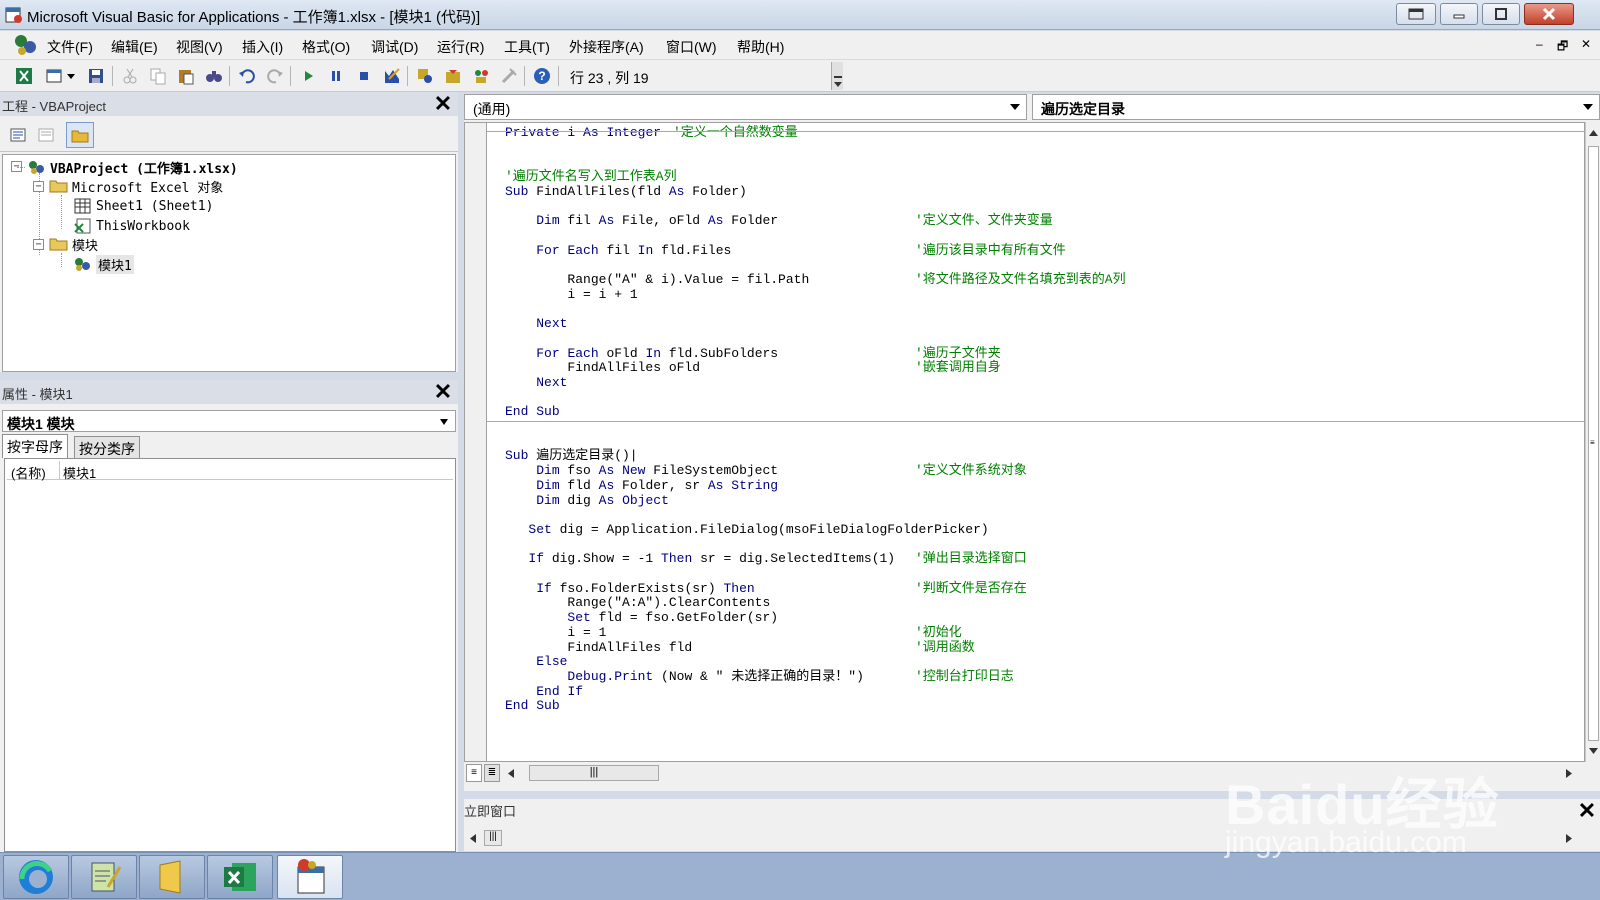  What do you see at coordinates (637, 602) in the screenshot?
I see `code-line: Range("A:A").ClearContents` at bounding box center [637, 602].